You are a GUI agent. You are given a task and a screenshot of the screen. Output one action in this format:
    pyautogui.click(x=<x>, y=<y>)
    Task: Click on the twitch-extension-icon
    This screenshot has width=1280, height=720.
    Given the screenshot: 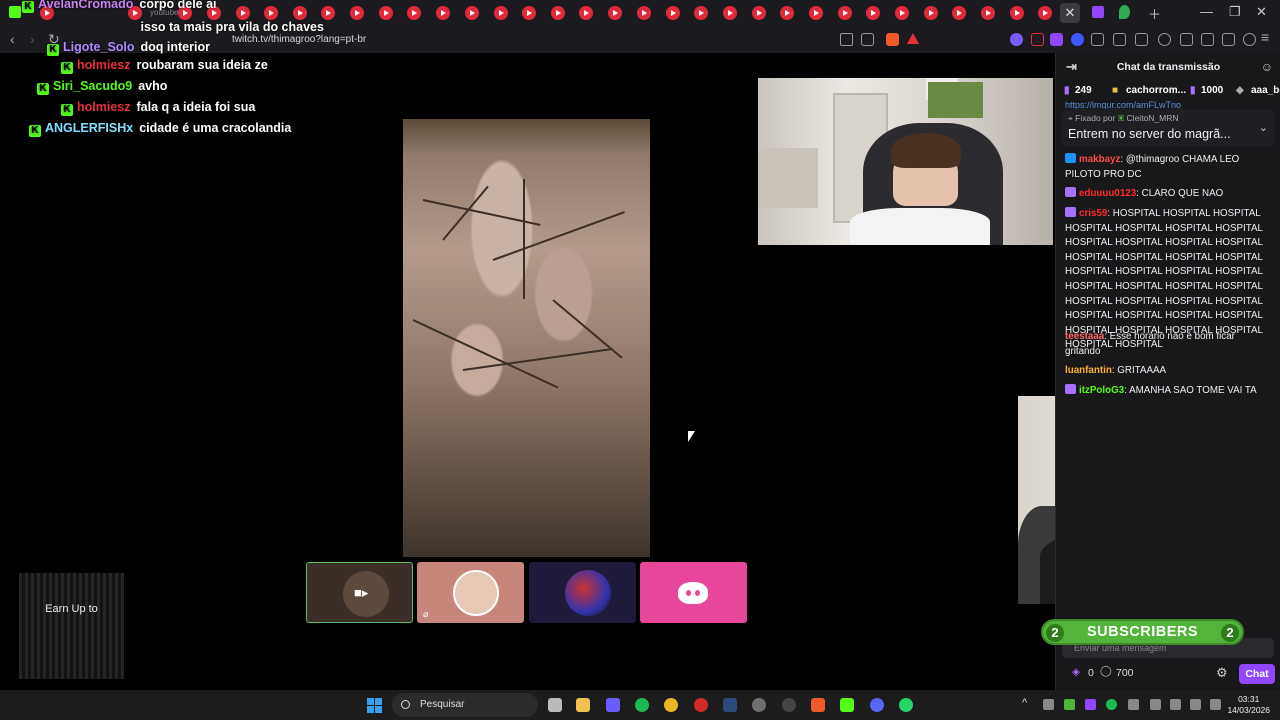 What is the action you would take?
    pyautogui.click(x=1056, y=39)
    